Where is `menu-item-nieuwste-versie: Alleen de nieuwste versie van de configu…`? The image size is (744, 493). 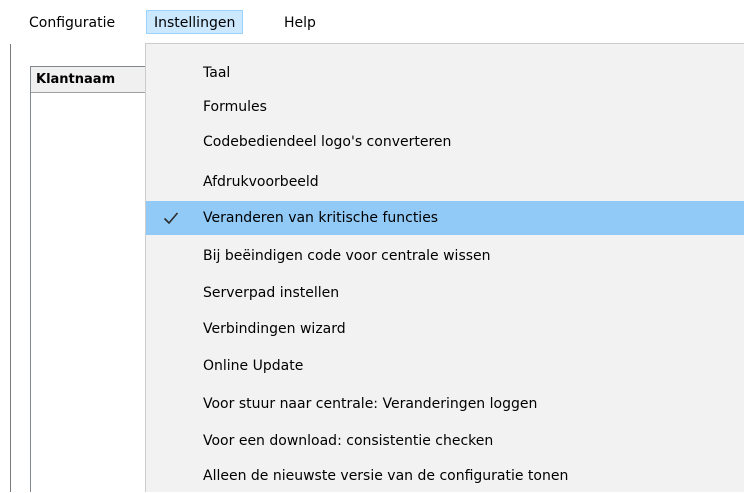 menu-item-nieuwste-versie: Alleen de nieuwste versie van de configu… is located at coordinates (445, 476).